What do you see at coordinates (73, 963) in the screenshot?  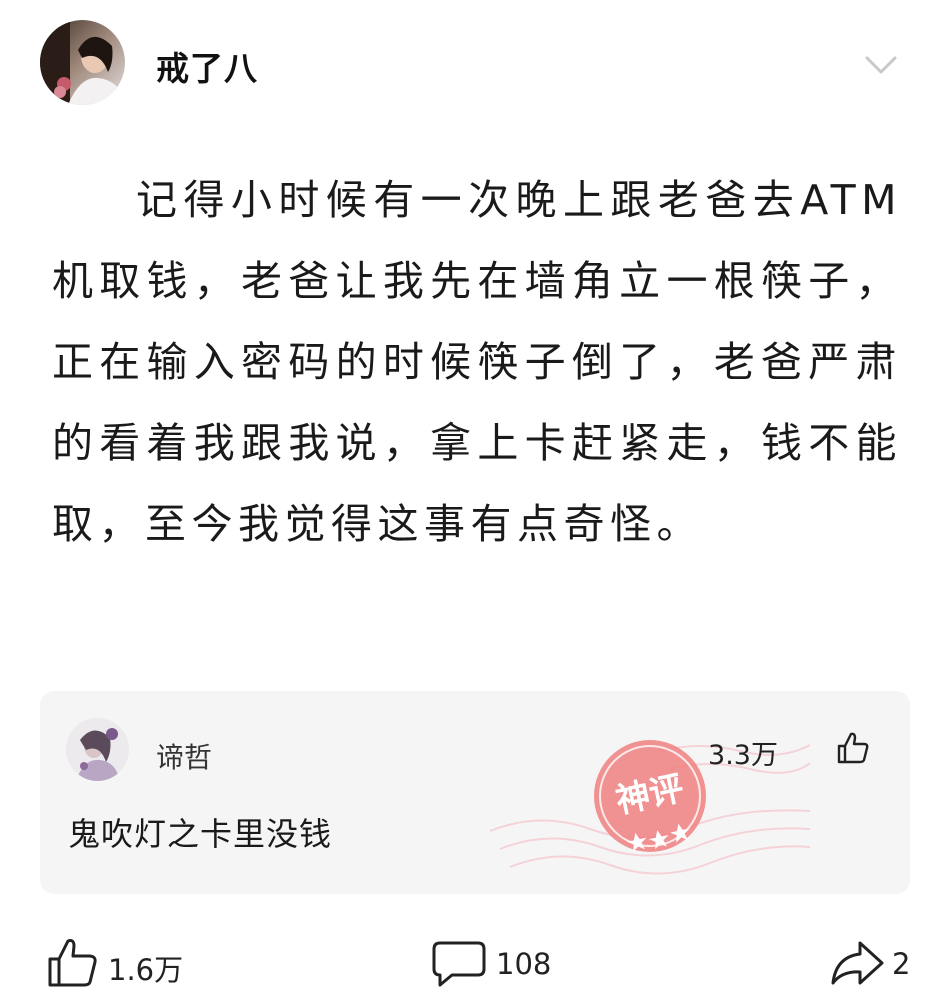 I see `like-icon` at bounding box center [73, 963].